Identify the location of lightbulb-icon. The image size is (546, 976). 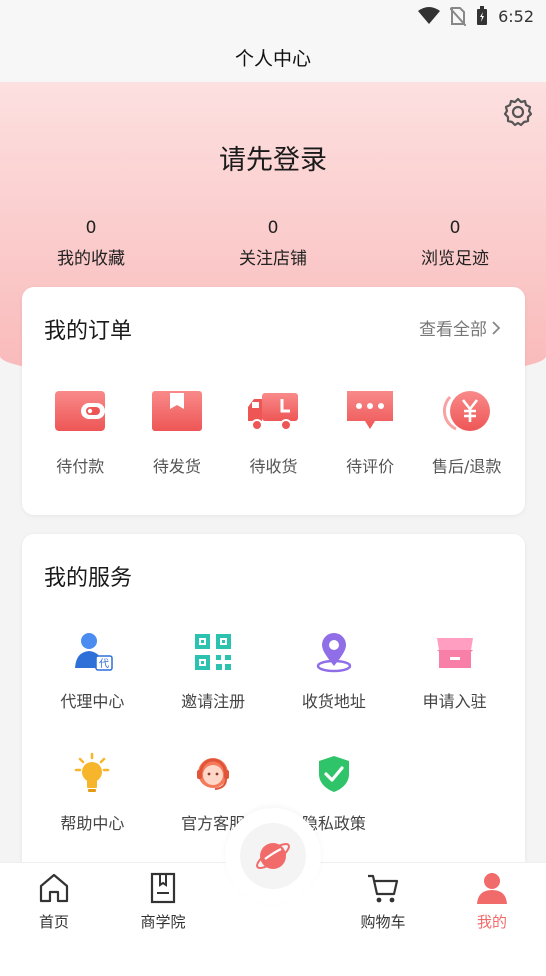
(92, 772).